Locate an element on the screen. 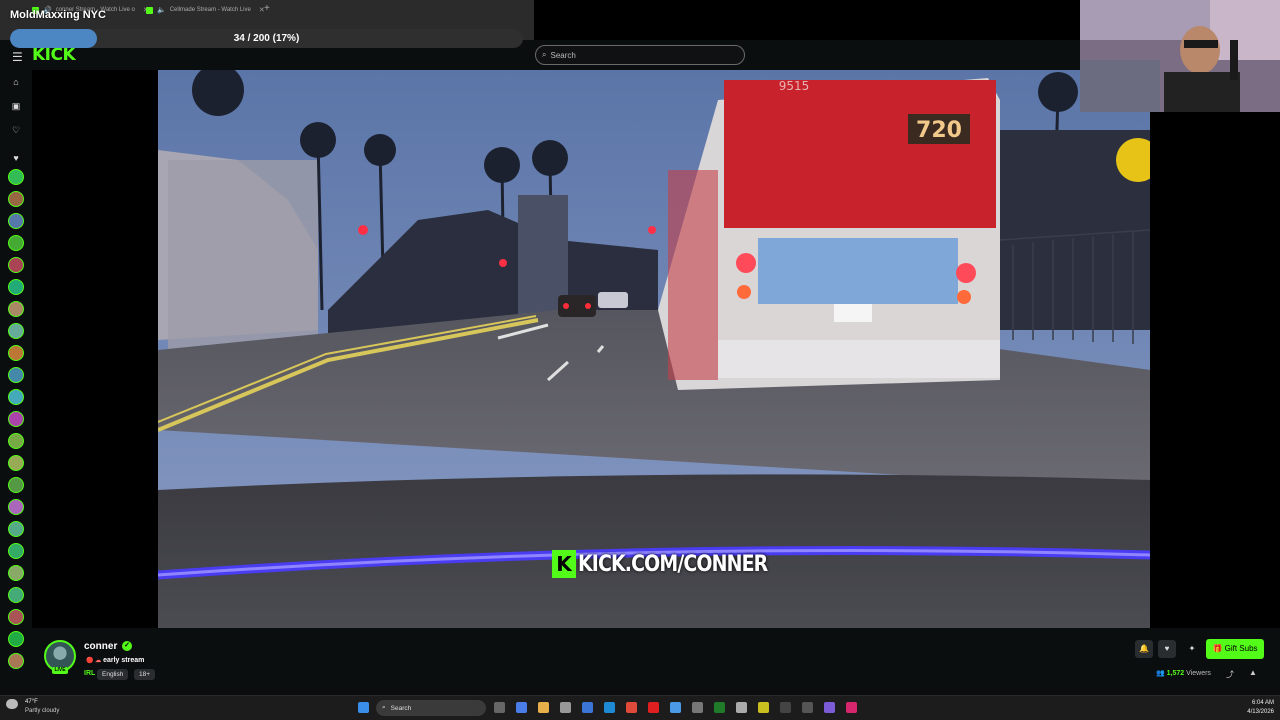 The height and width of the screenshot is (720, 1280). gift-icon: 🎁 is located at coordinates (1217, 648).